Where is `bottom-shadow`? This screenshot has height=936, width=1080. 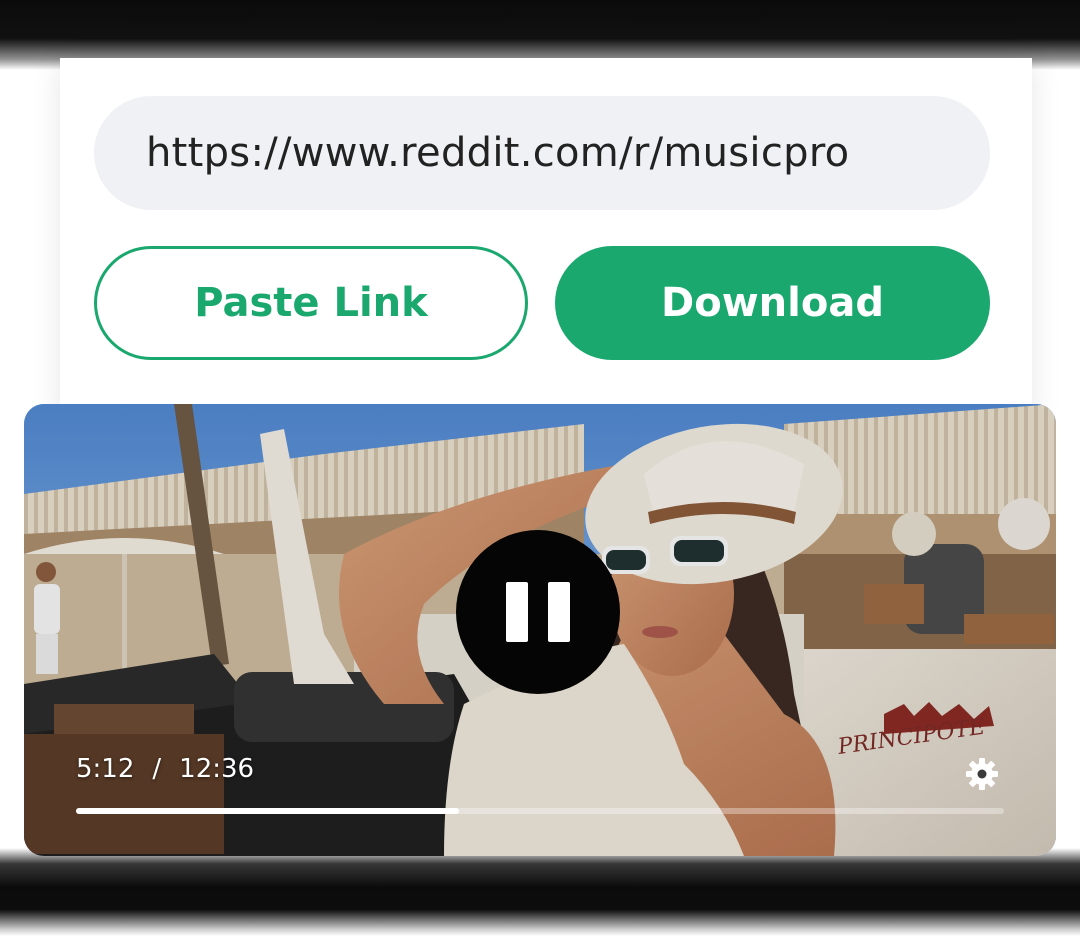
bottom-shadow is located at coordinates (540, 892).